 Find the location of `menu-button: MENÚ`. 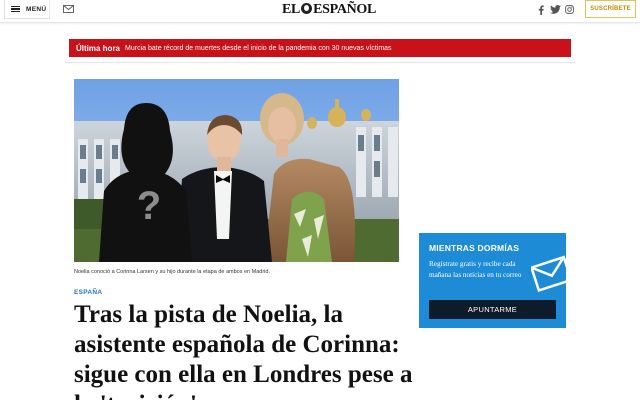

menu-button: MENÚ is located at coordinates (27, 9).